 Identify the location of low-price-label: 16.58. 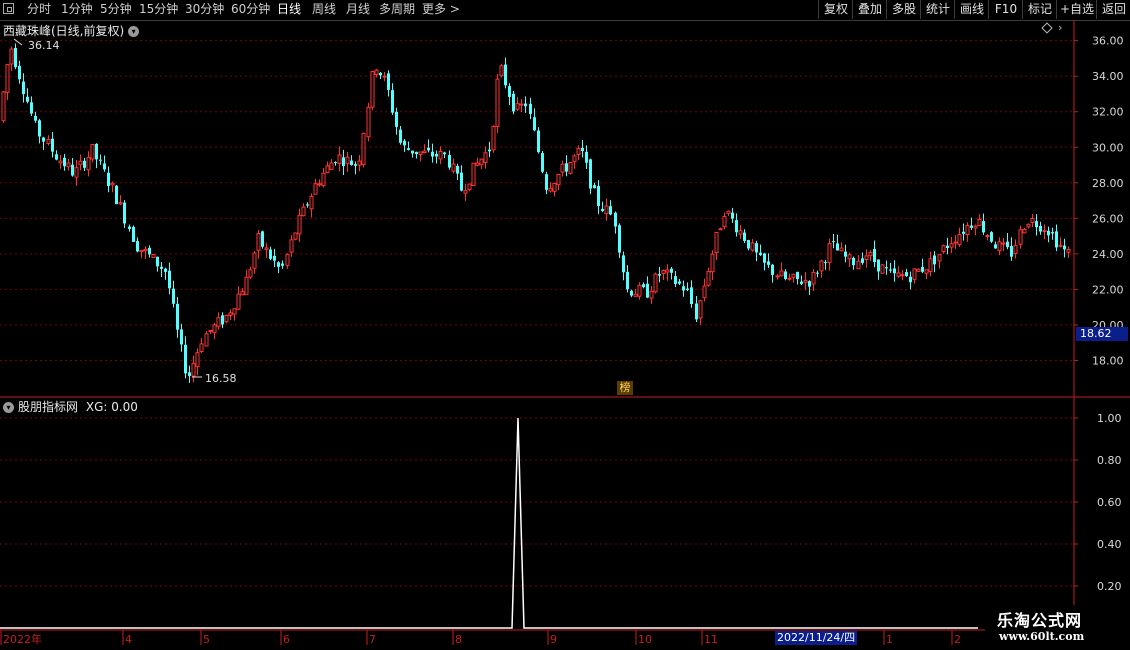
(221, 378).